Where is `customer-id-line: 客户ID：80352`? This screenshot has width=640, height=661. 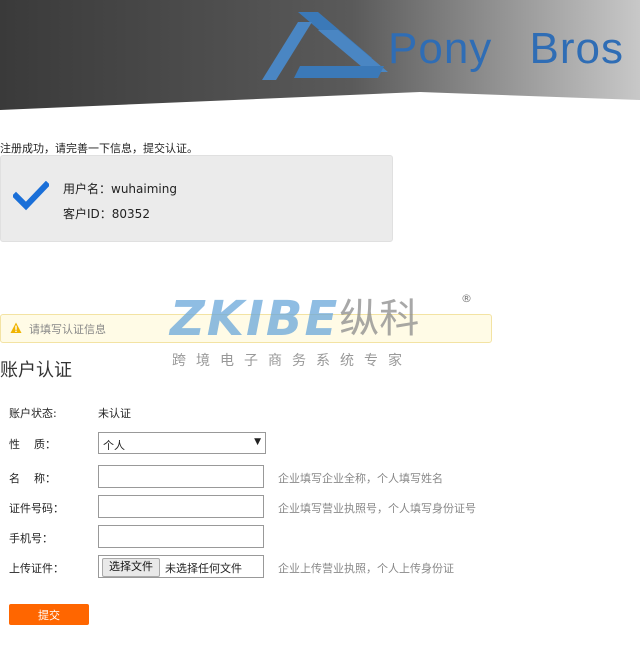 customer-id-line: 客户ID：80352 is located at coordinates (106, 214).